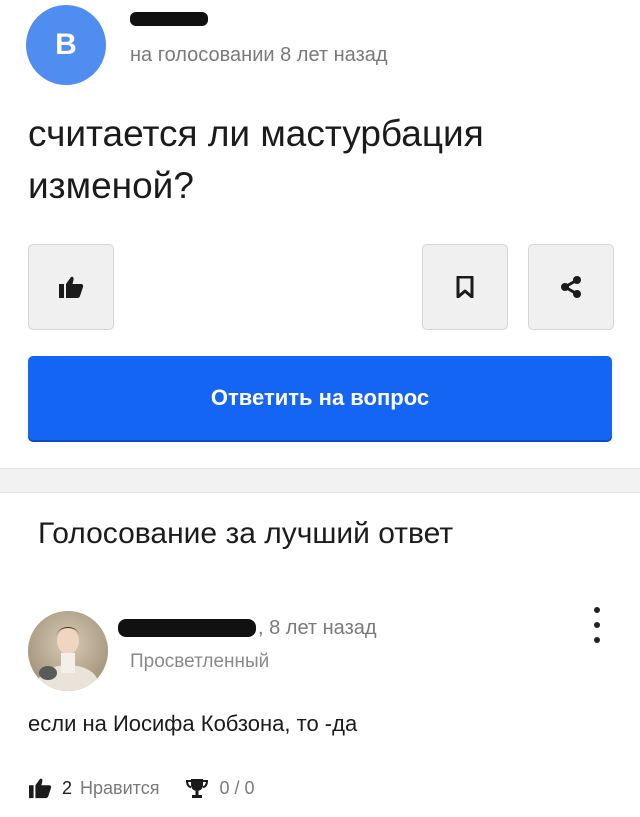 The height and width of the screenshot is (817, 640). I want to click on author-avatar: B, so click(66, 45).